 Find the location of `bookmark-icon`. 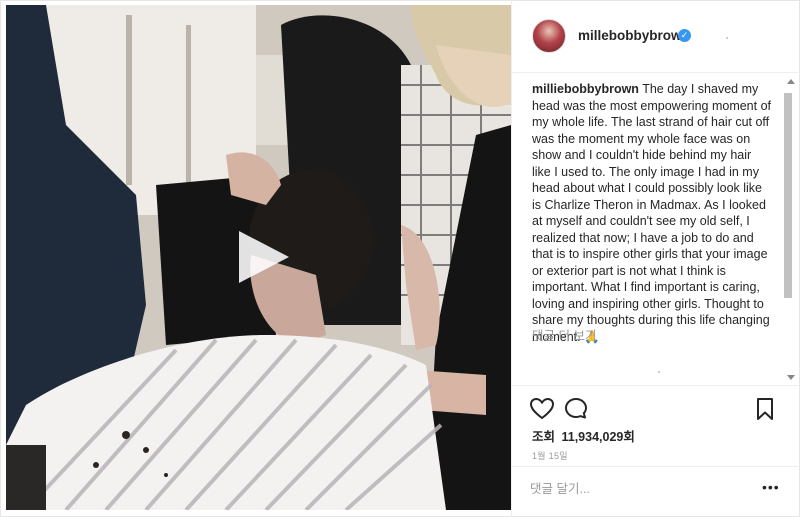

bookmark-icon is located at coordinates (765, 409).